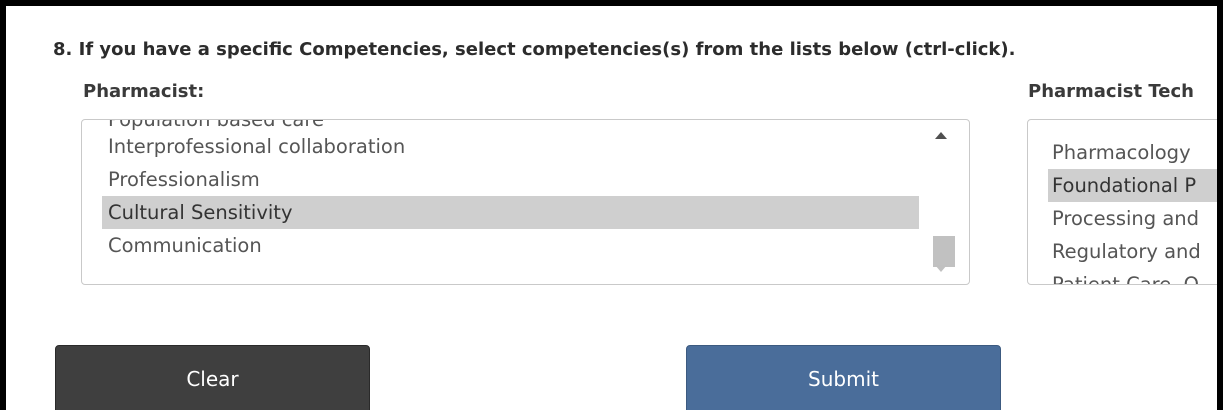 The height and width of the screenshot is (410, 1223). I want to click on list-scrollbar, so click(942, 202).